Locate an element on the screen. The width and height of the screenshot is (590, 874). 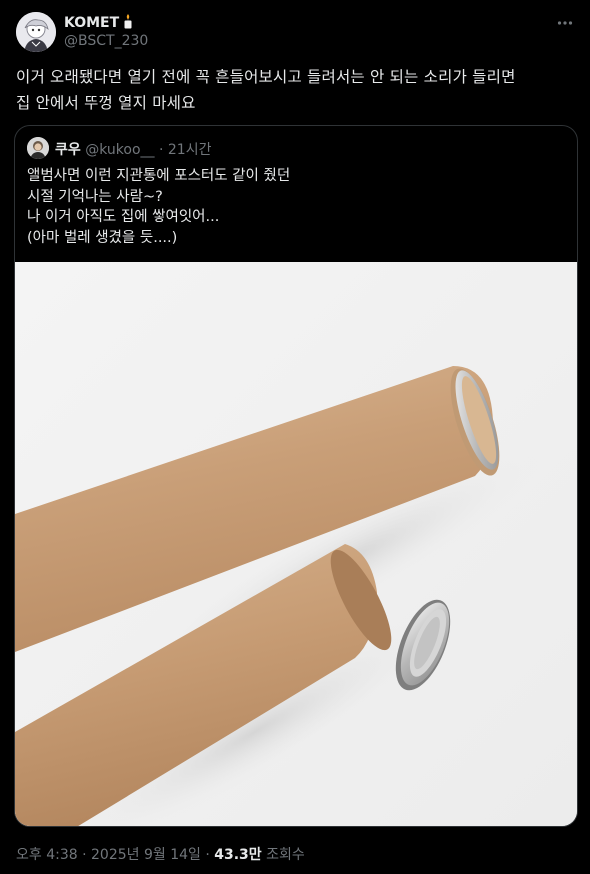
candle-emoji-icon is located at coordinates (128, 23).